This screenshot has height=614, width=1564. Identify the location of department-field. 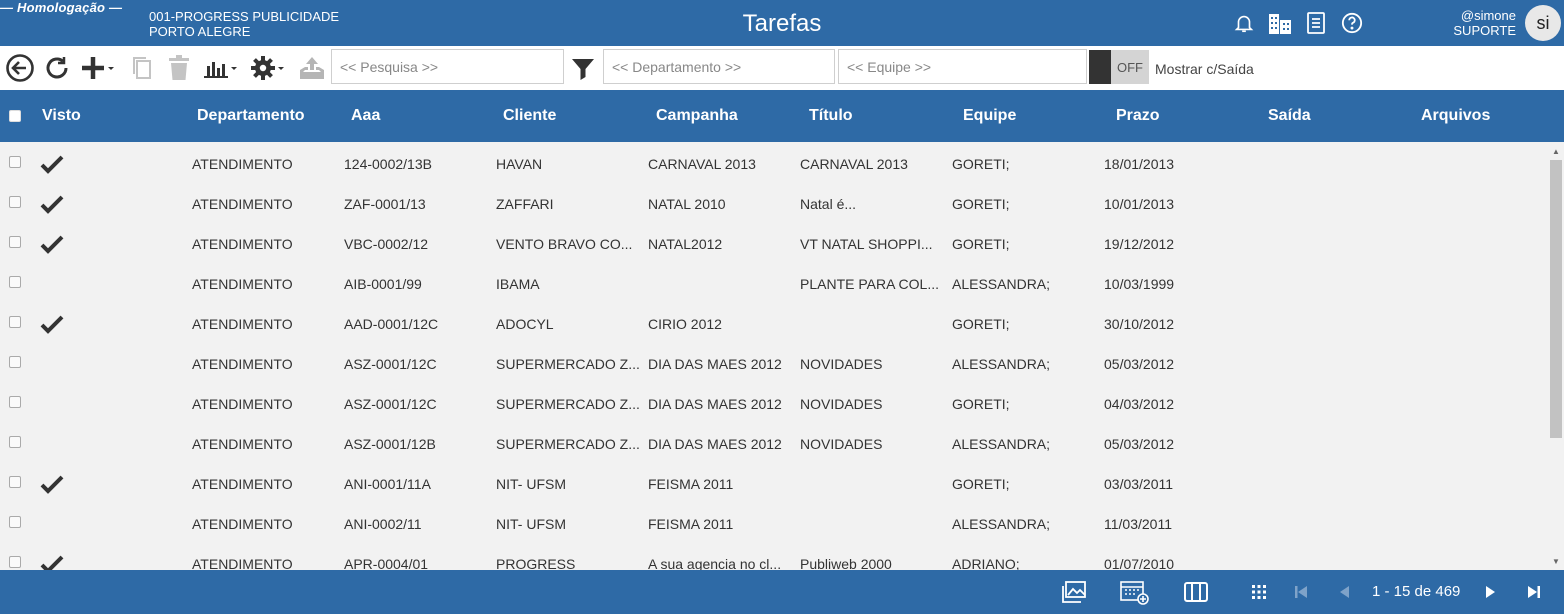
(719, 66).